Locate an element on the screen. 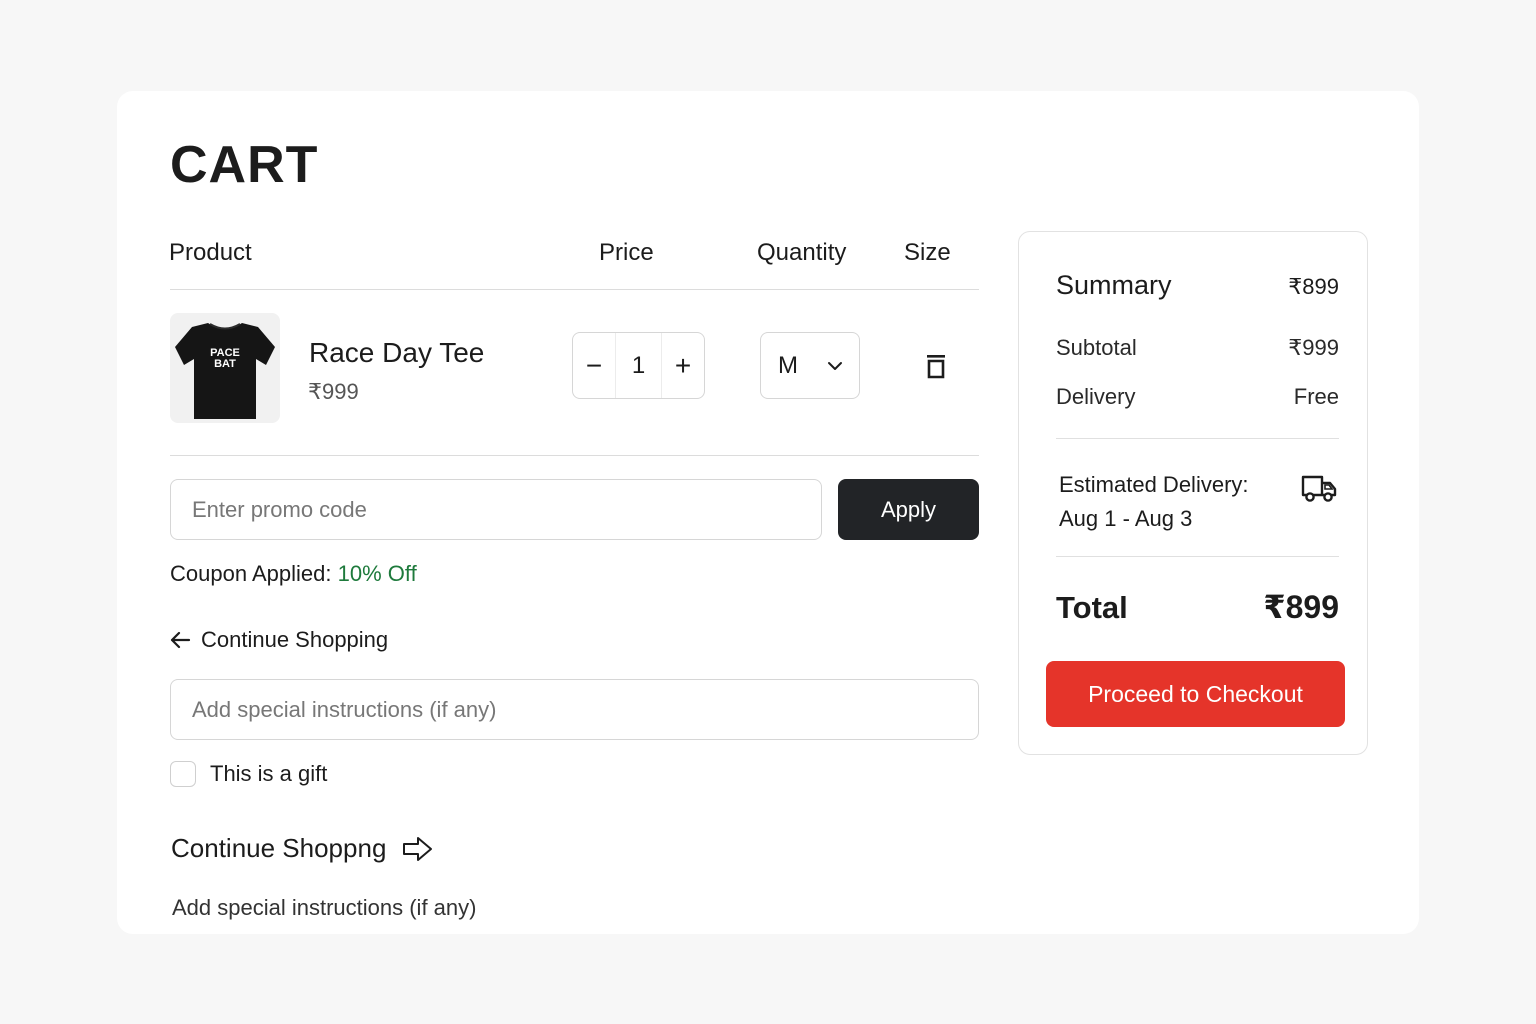 This screenshot has width=1536, height=1024. item-divider is located at coordinates (574, 455).